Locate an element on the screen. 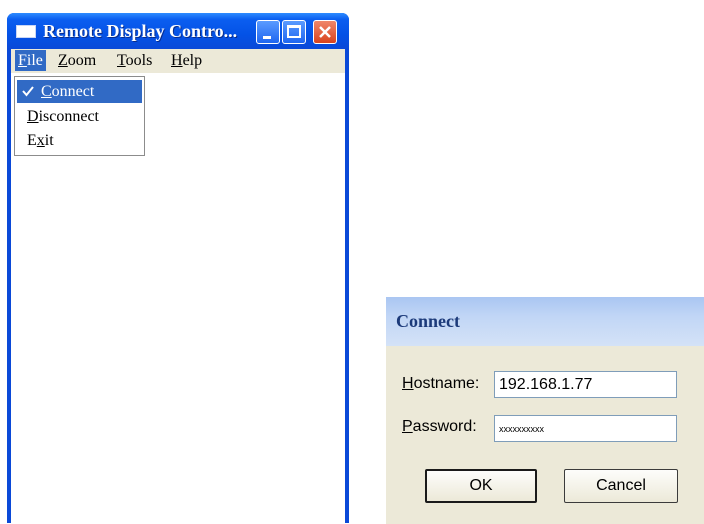 This screenshot has height=524, width=704. dialog-title-bar: Connect is located at coordinates (545, 321).